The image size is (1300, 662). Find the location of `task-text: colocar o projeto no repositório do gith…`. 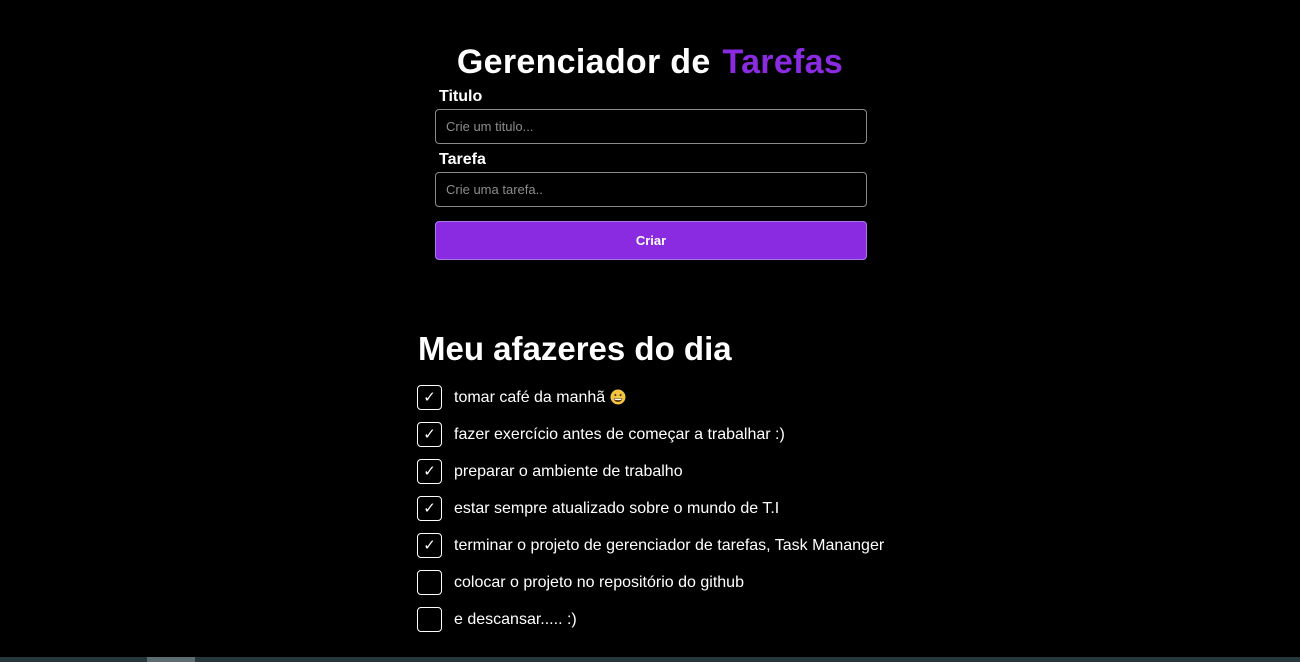

task-text: colocar o projeto no repositório do gith… is located at coordinates (599, 583).